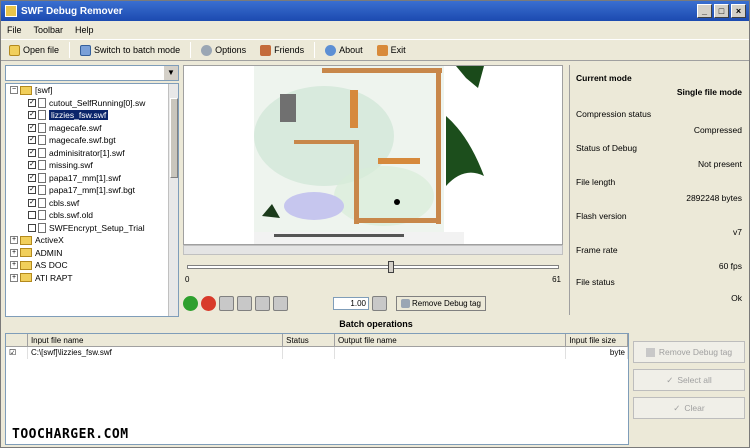 The height and width of the screenshot is (448, 750). Describe the element at coordinates (49, 30) in the screenshot. I see `menu-toolbar: Toolbar` at that location.